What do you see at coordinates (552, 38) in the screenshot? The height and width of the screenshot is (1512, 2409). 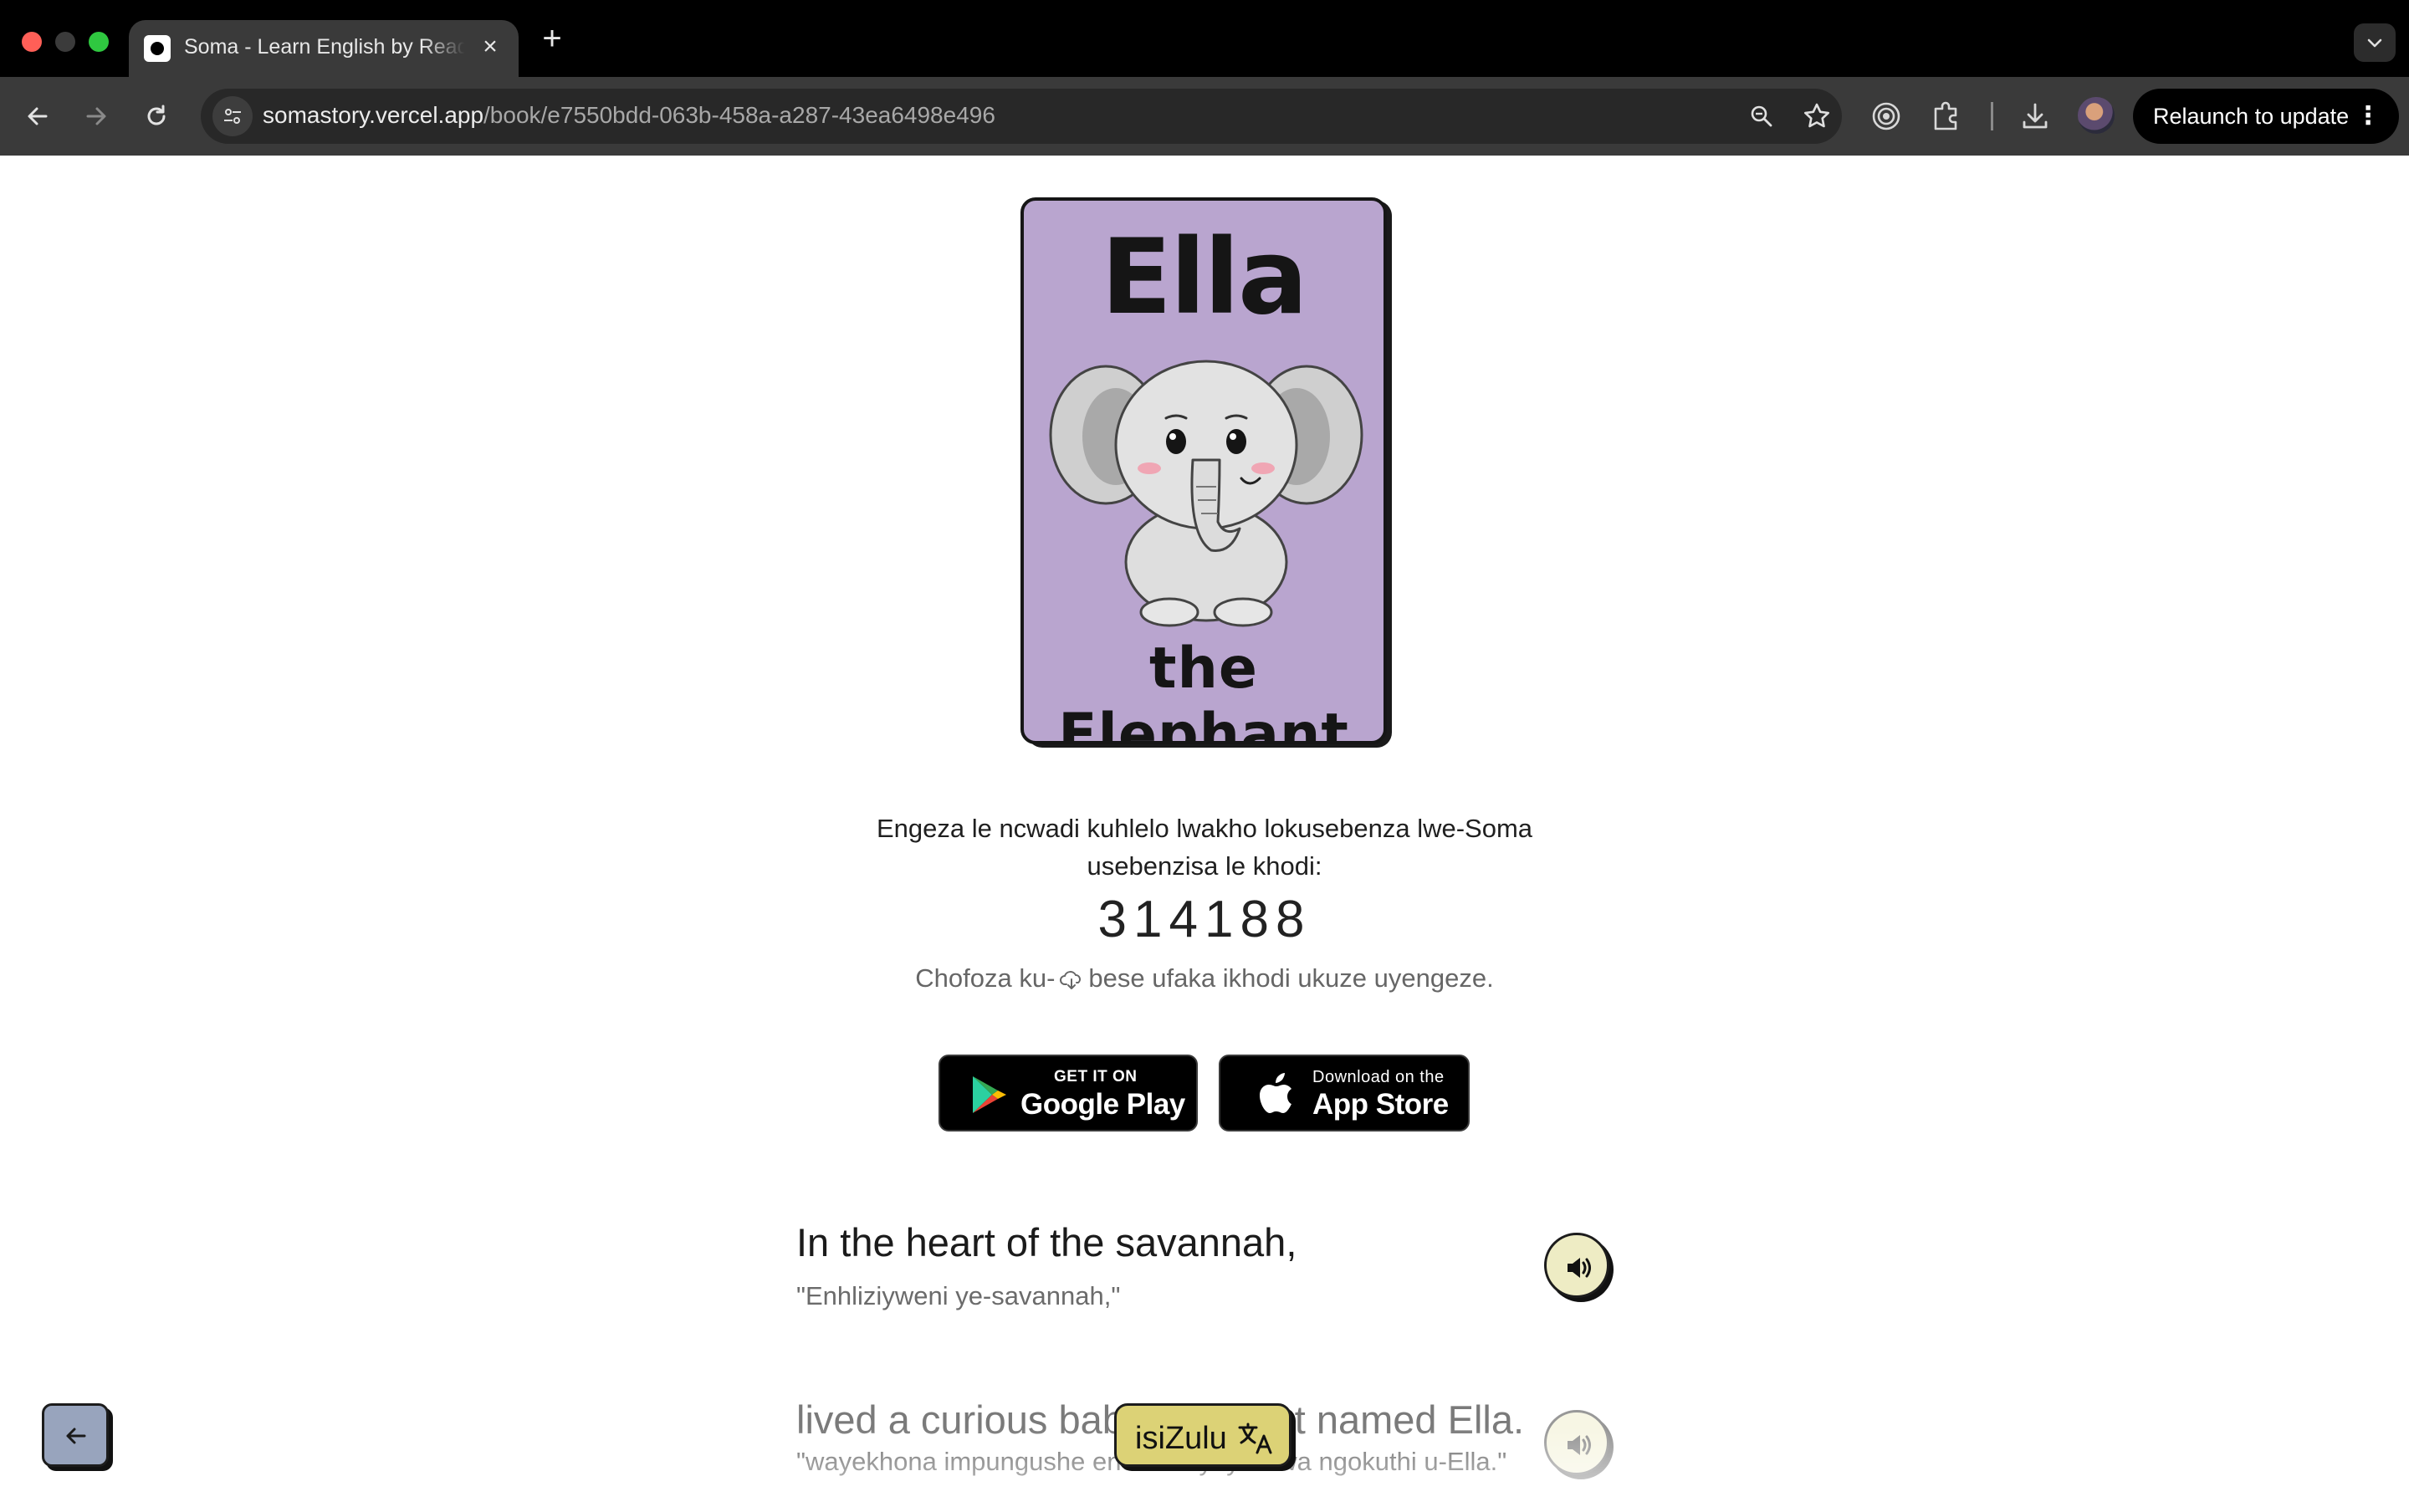 I see `new-tab-button: +` at bounding box center [552, 38].